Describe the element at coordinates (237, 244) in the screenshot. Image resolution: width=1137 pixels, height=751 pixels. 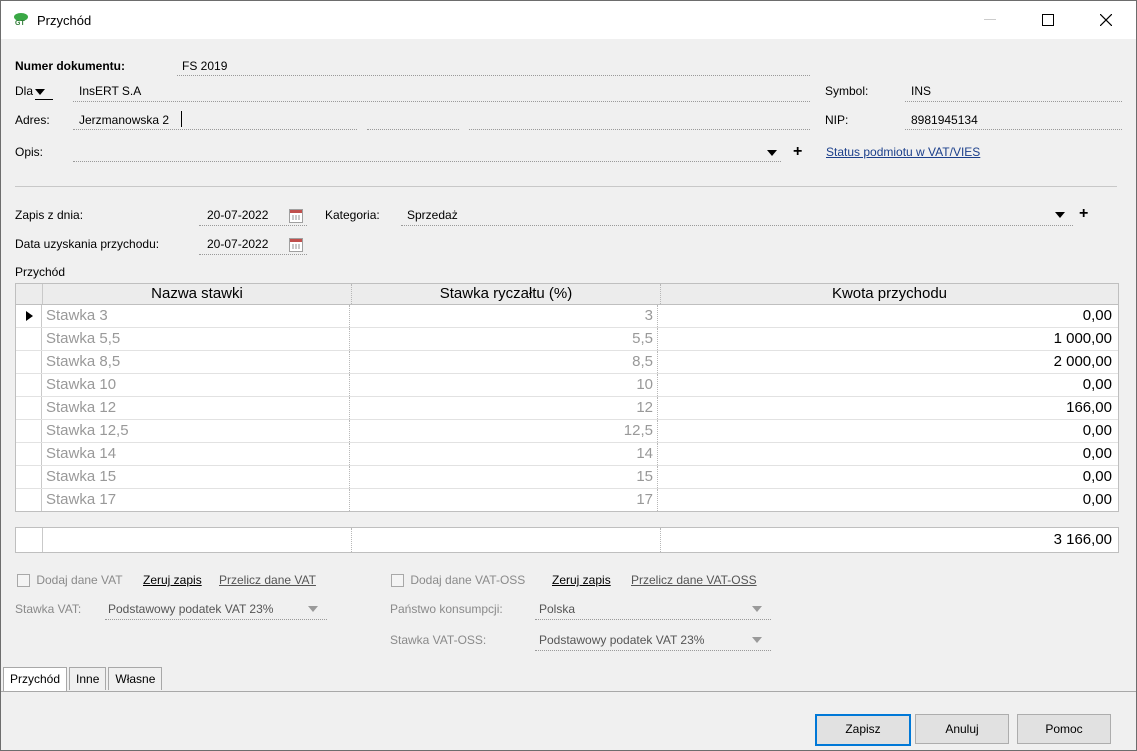
I see `data-uzyskania-field: 20-07-2022` at that location.